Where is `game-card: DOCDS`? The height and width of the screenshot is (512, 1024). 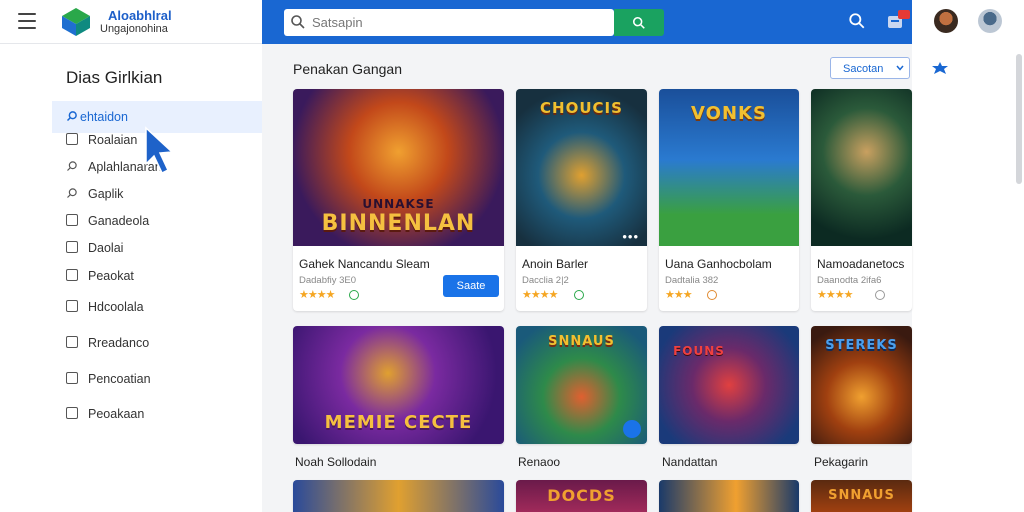
game-card: DOCDS is located at coordinates (581, 496).